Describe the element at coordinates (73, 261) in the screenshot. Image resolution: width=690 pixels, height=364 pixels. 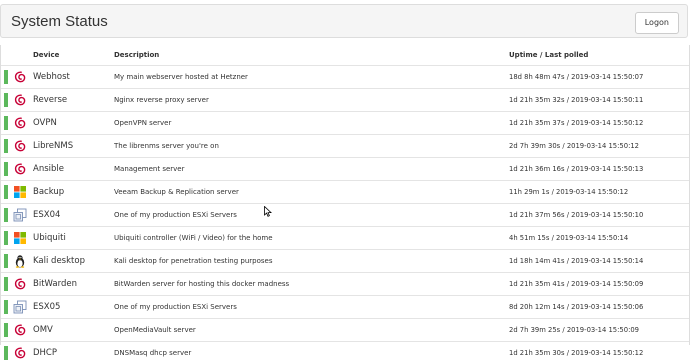
I see `device-name: Kali desktop` at that location.